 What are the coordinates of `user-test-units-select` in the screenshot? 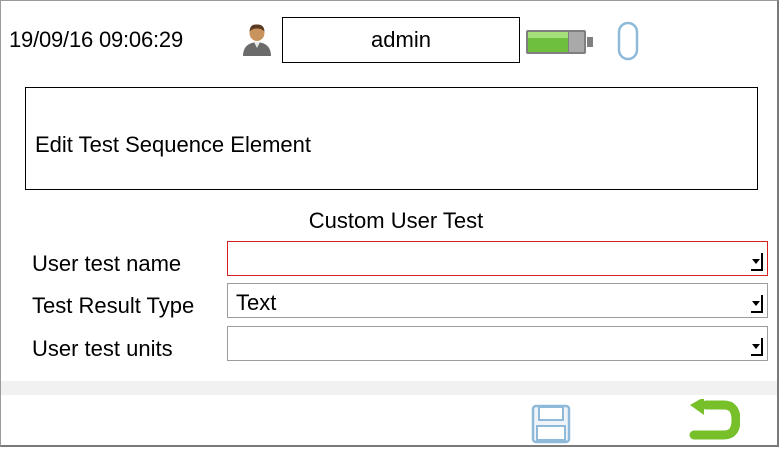 It's located at (497, 343).